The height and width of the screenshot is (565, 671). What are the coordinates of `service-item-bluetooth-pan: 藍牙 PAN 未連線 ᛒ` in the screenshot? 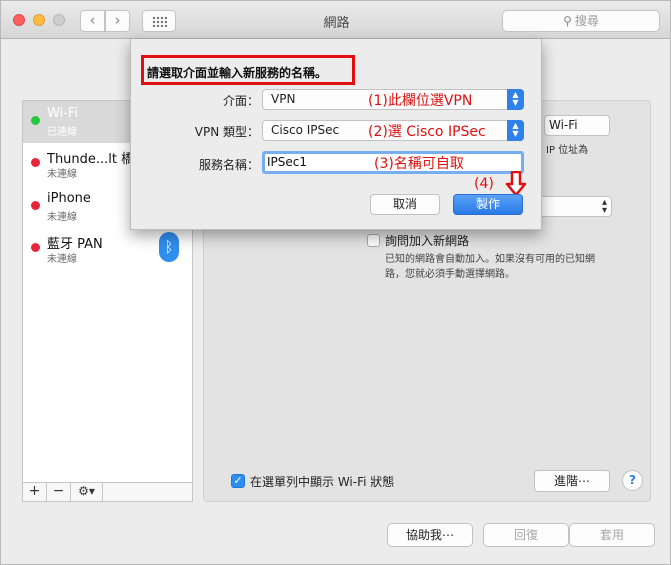 It's located at (107, 249).